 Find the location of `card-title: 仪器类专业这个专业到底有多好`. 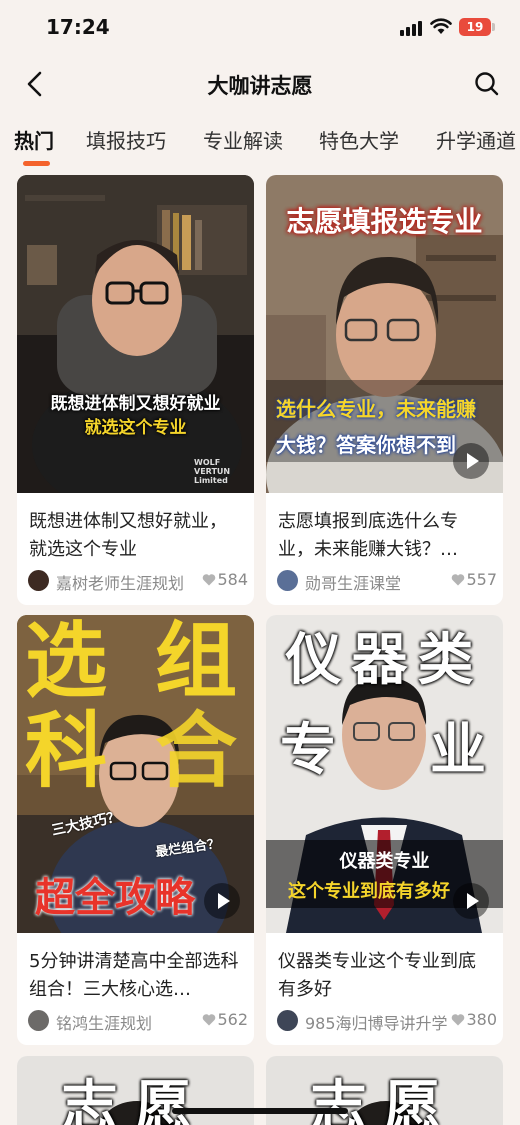

card-title: 仪器类专业这个专业到底有多好 is located at coordinates (385, 976).